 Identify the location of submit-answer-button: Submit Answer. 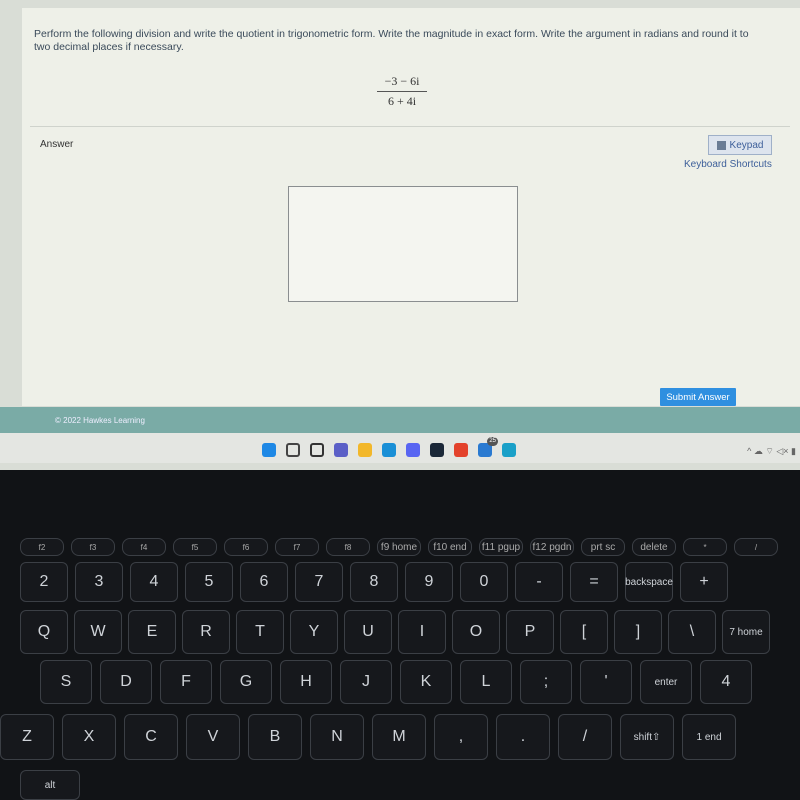
(698, 397).